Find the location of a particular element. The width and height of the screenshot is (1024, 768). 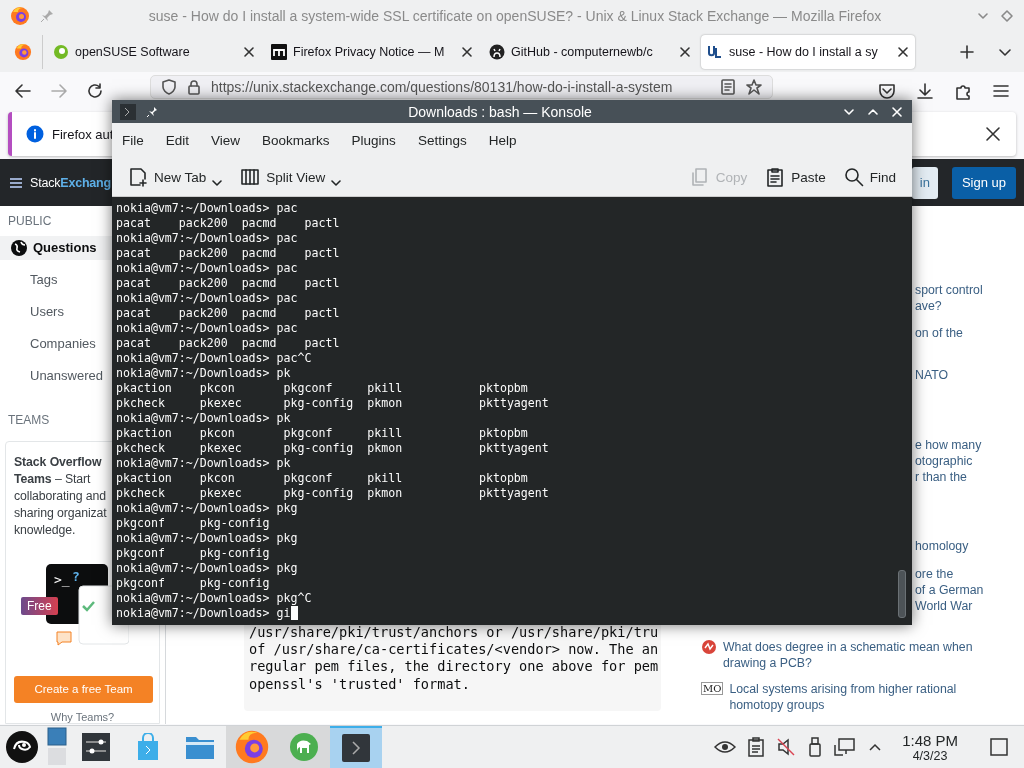

menu-item: Bookmarks is located at coordinates (296, 141).